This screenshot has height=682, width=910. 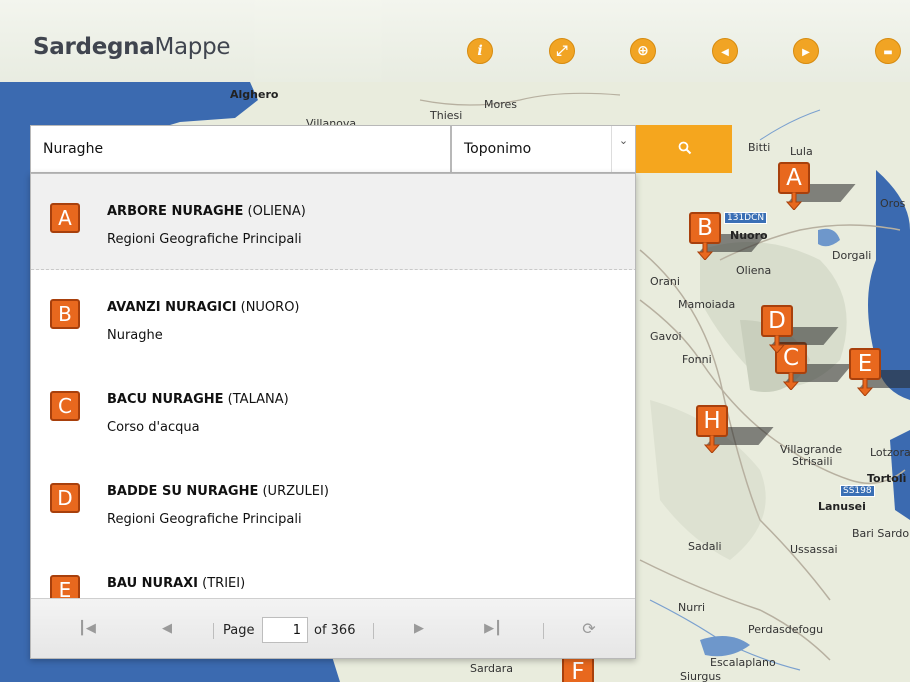 I want to click on app-logo: SardegnaMappe, so click(x=132, y=47).